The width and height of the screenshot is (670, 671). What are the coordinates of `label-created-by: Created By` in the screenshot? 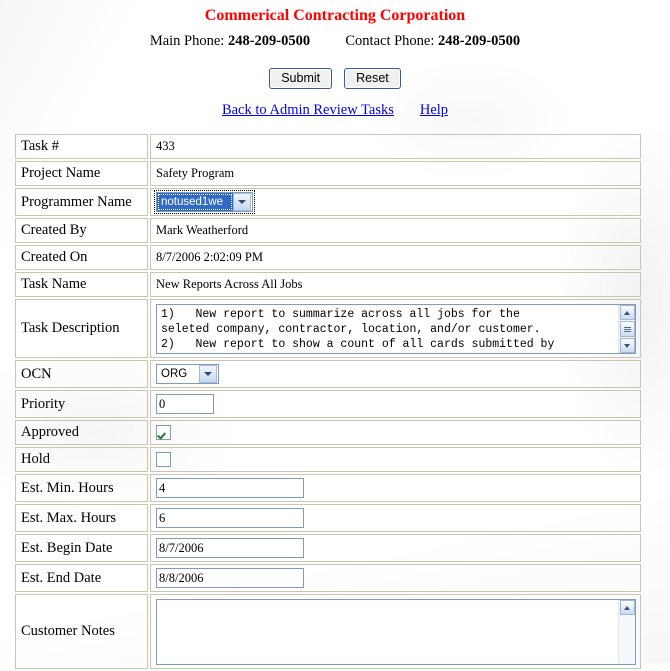 It's located at (81, 230).